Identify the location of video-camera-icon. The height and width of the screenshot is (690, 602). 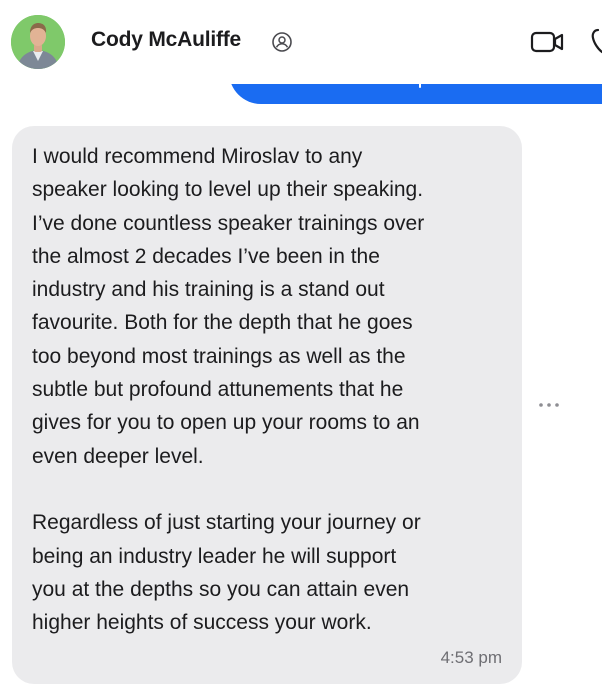
(547, 42).